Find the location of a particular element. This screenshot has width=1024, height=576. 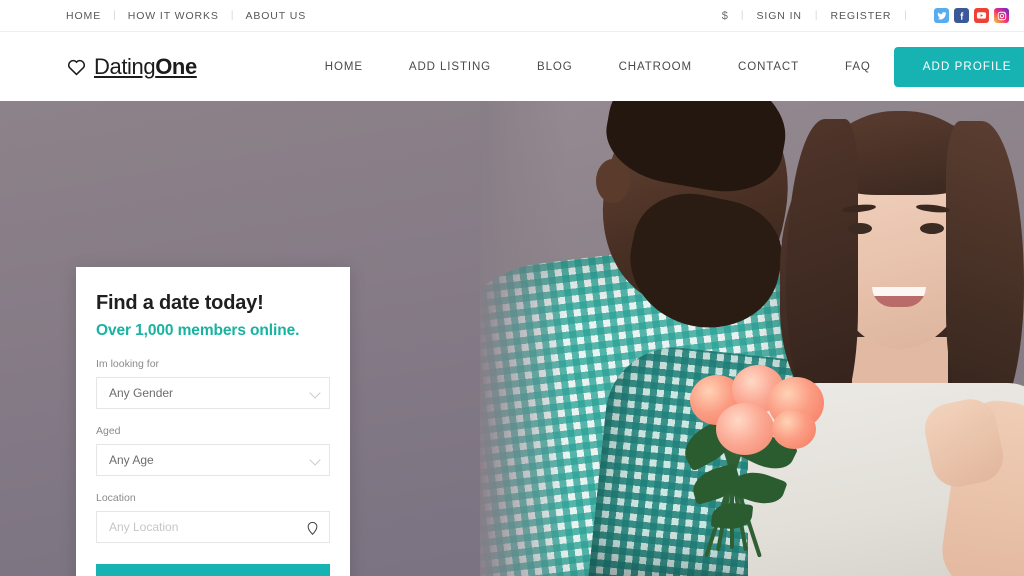

card-title: Find a date today! is located at coordinates (180, 303).